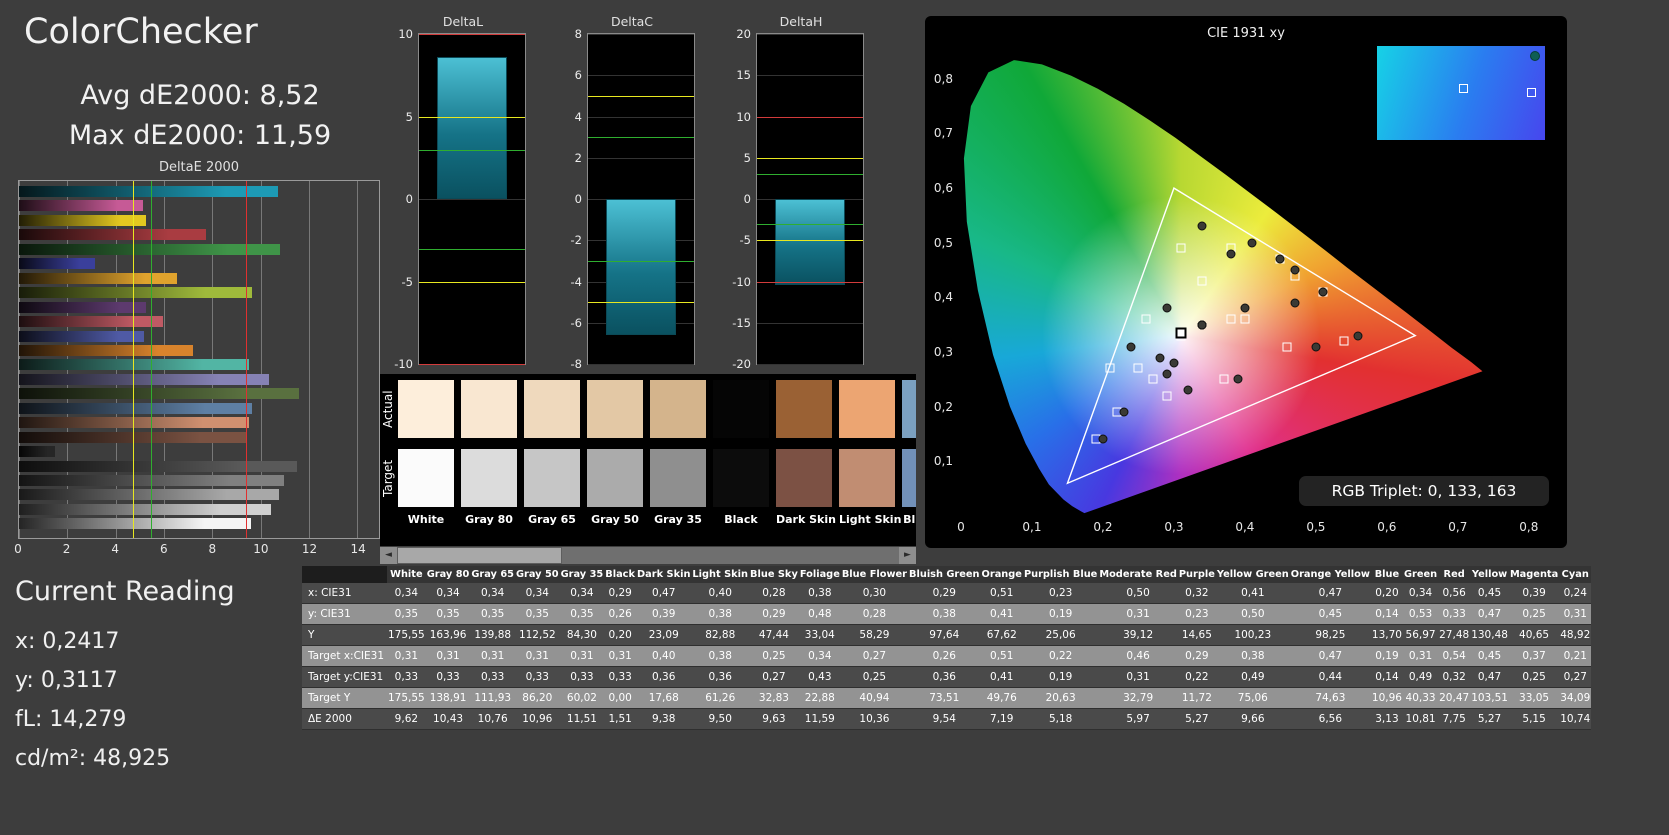  I want to click on table-cell: 0,49, so click(1420, 677).